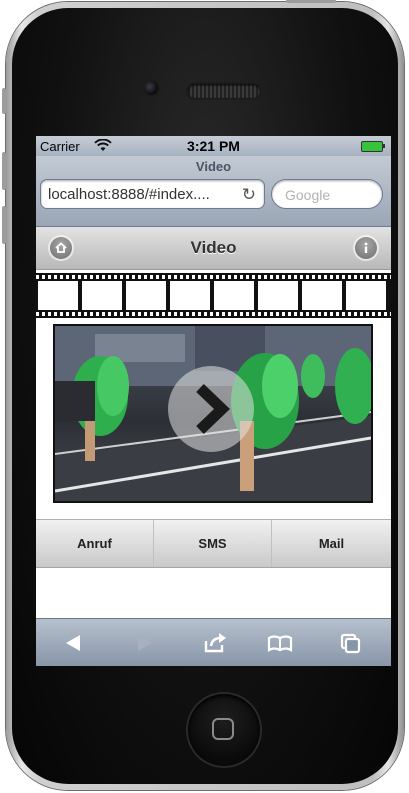 Image resolution: width=409 pixels, height=793 pixels. I want to click on volume-down-button, so click(4, 225).